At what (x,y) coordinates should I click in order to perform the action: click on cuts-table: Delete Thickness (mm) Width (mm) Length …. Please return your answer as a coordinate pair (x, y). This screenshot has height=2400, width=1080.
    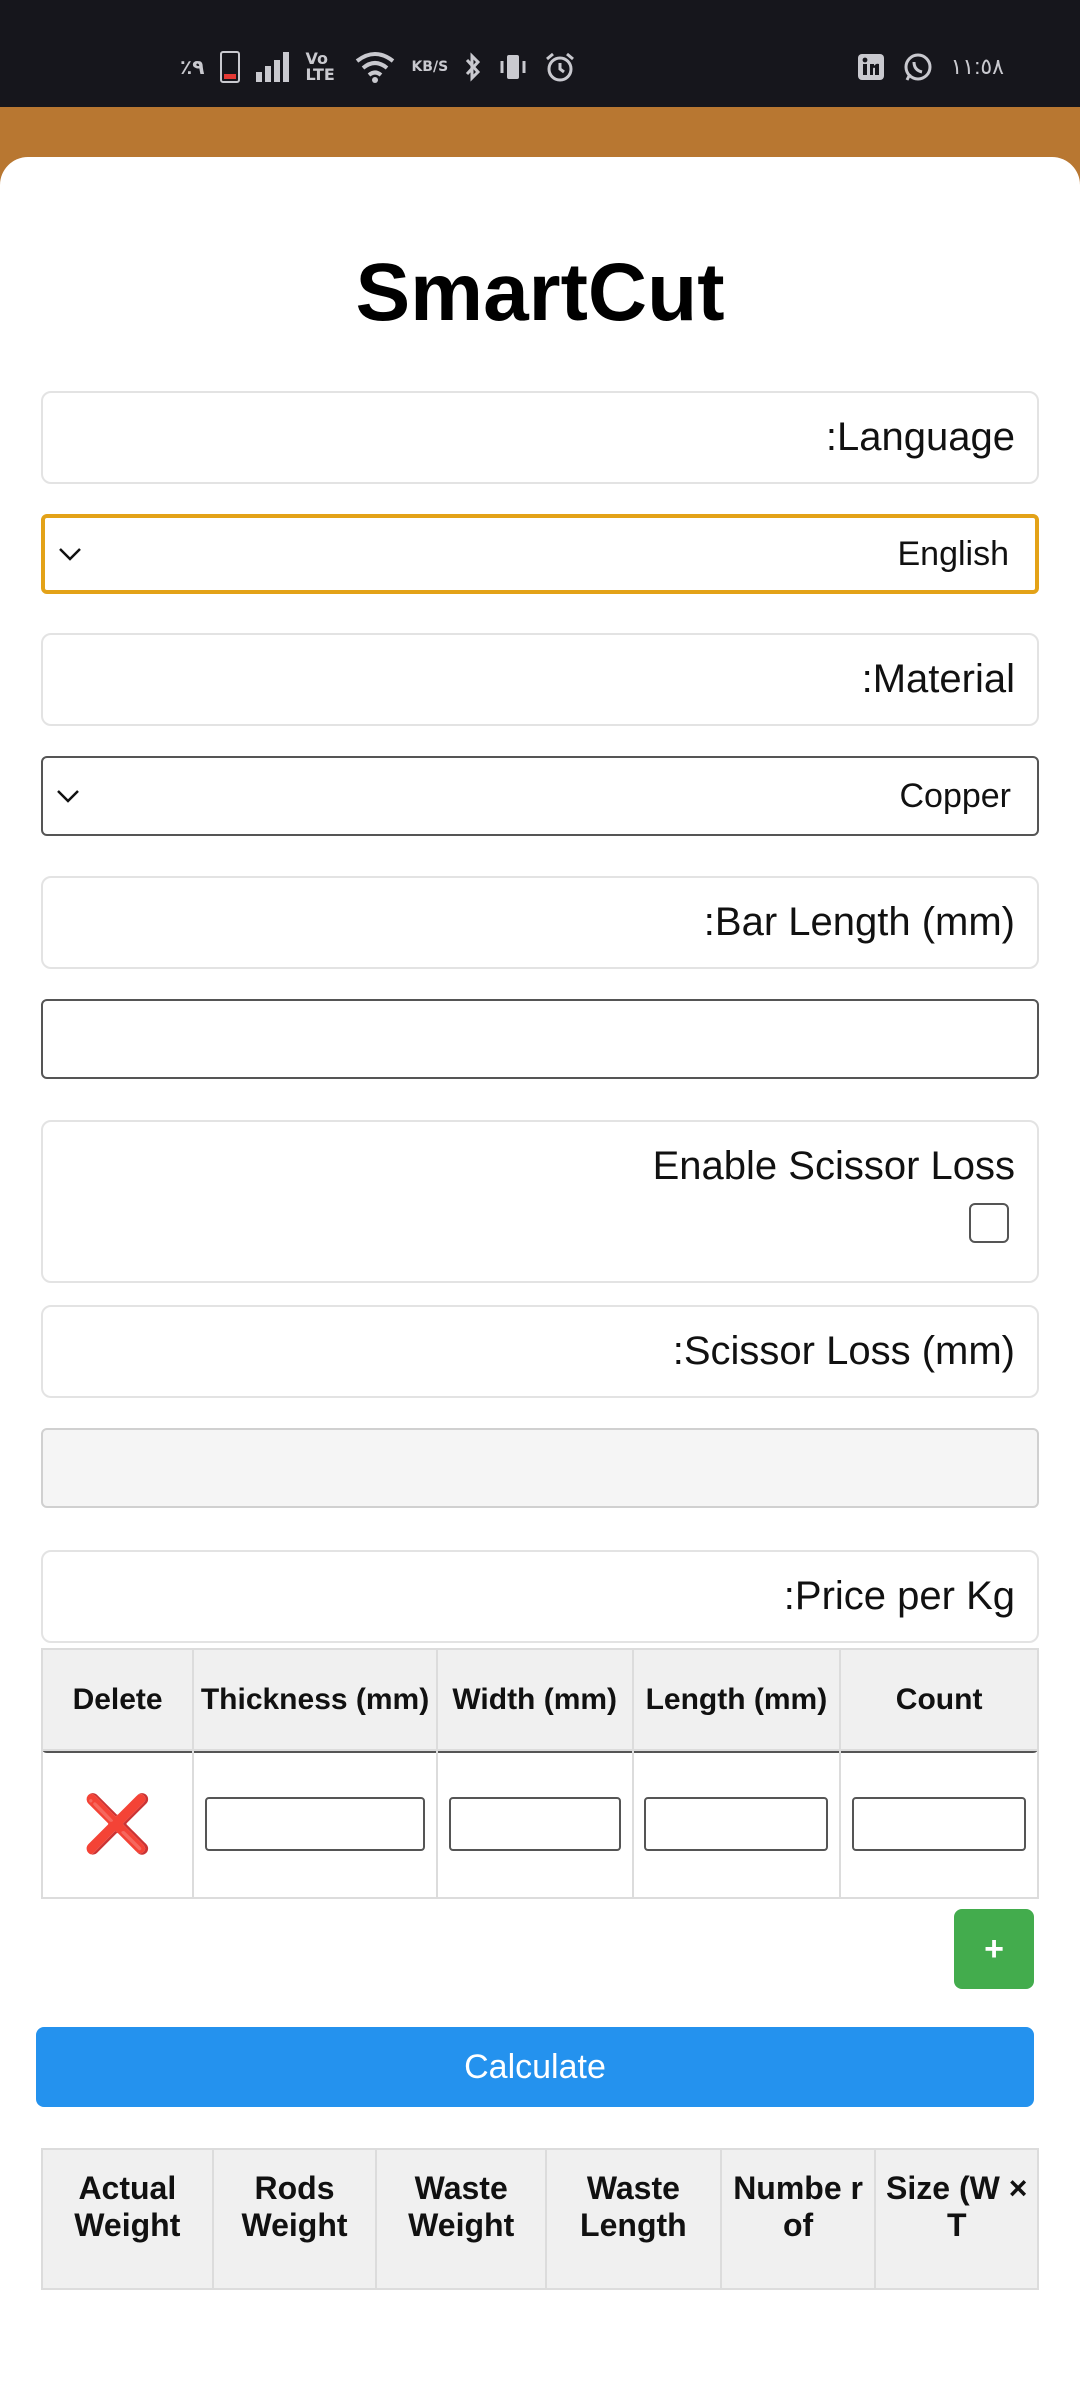
    Looking at the image, I should click on (539, 1773).